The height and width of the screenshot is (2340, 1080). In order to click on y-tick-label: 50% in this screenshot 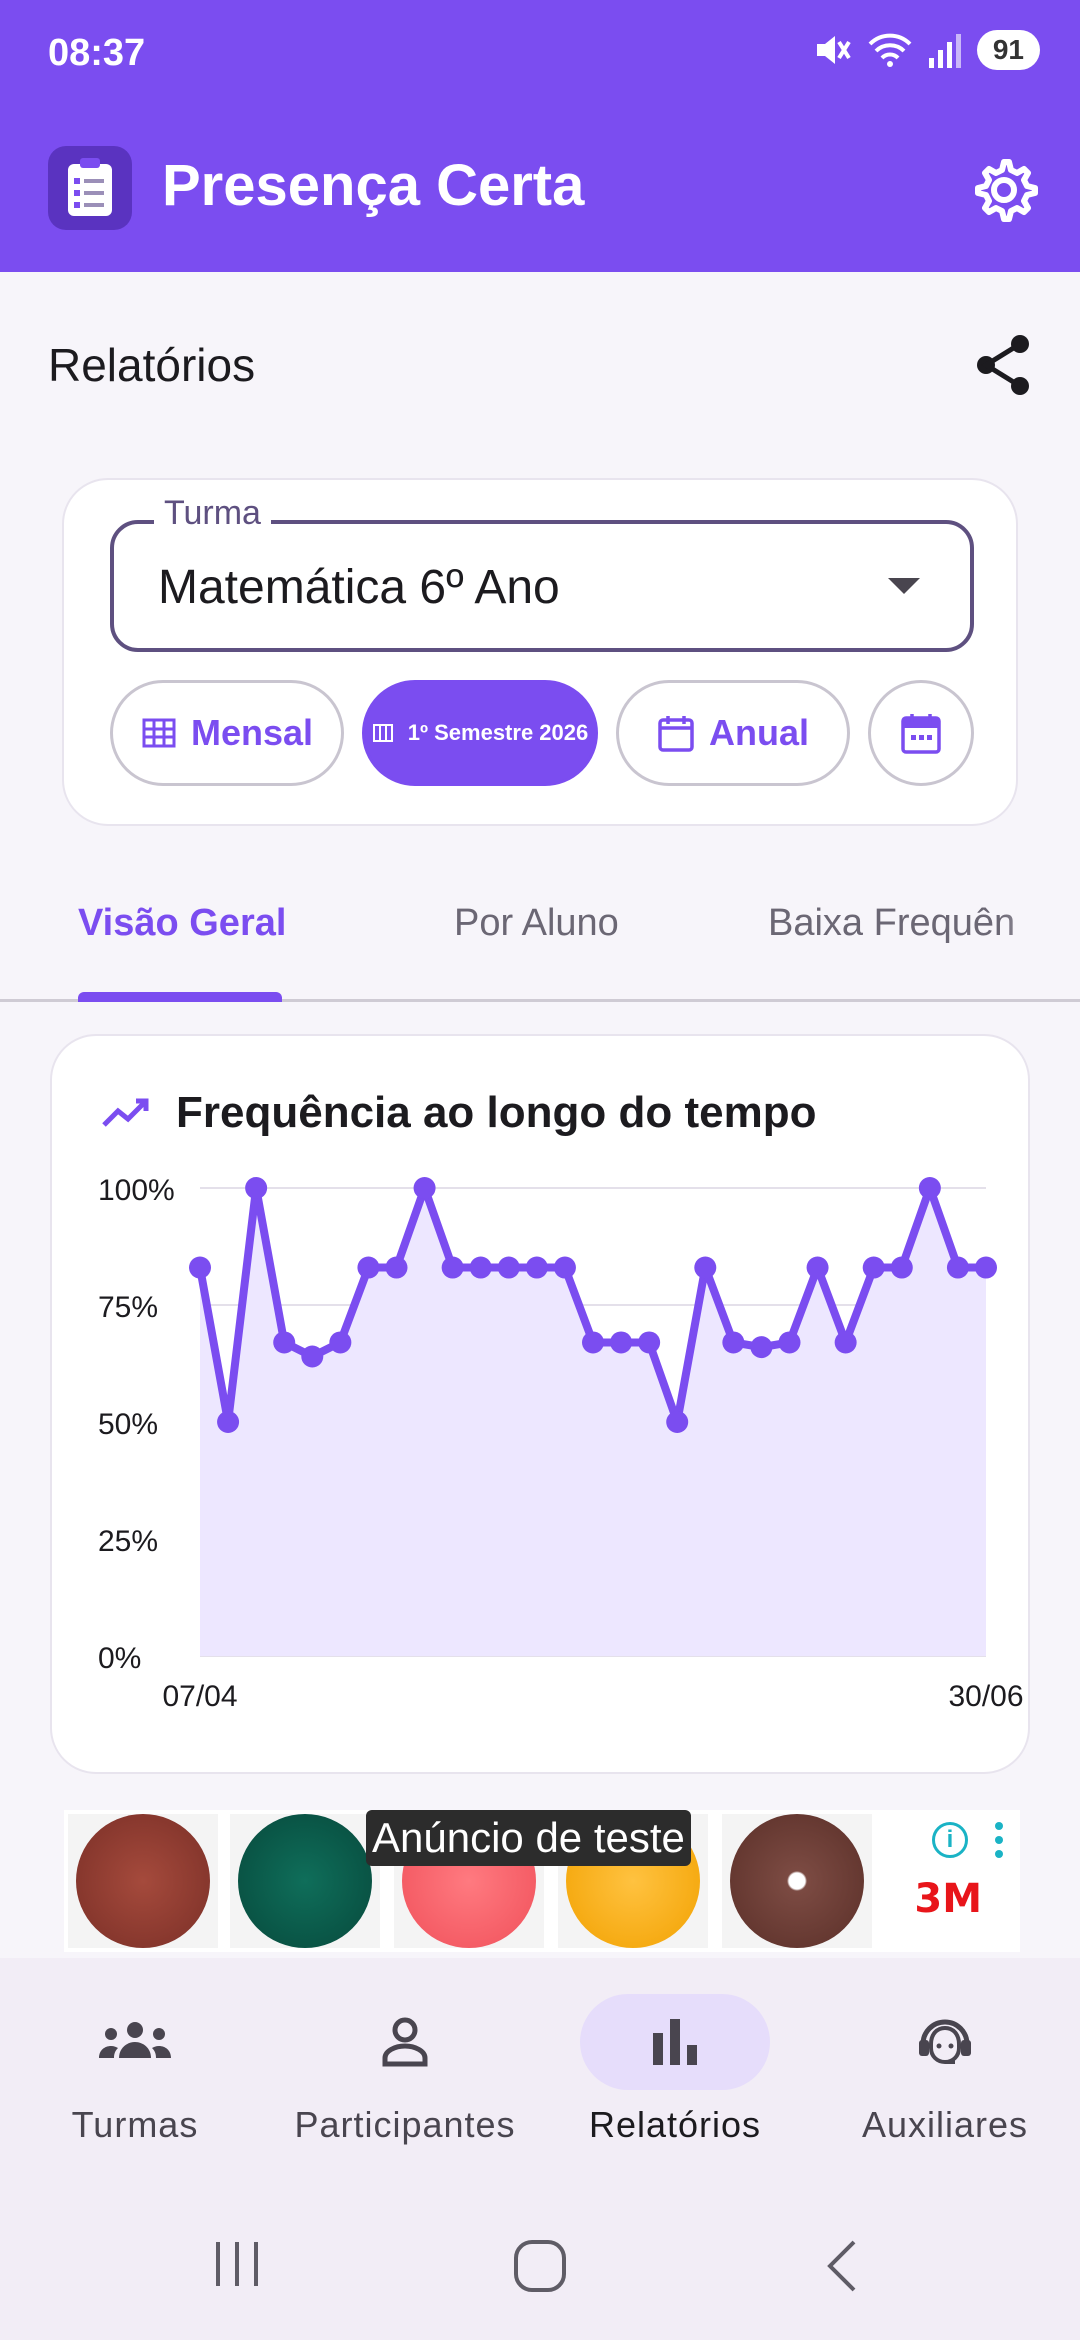, I will do `click(128, 1424)`.